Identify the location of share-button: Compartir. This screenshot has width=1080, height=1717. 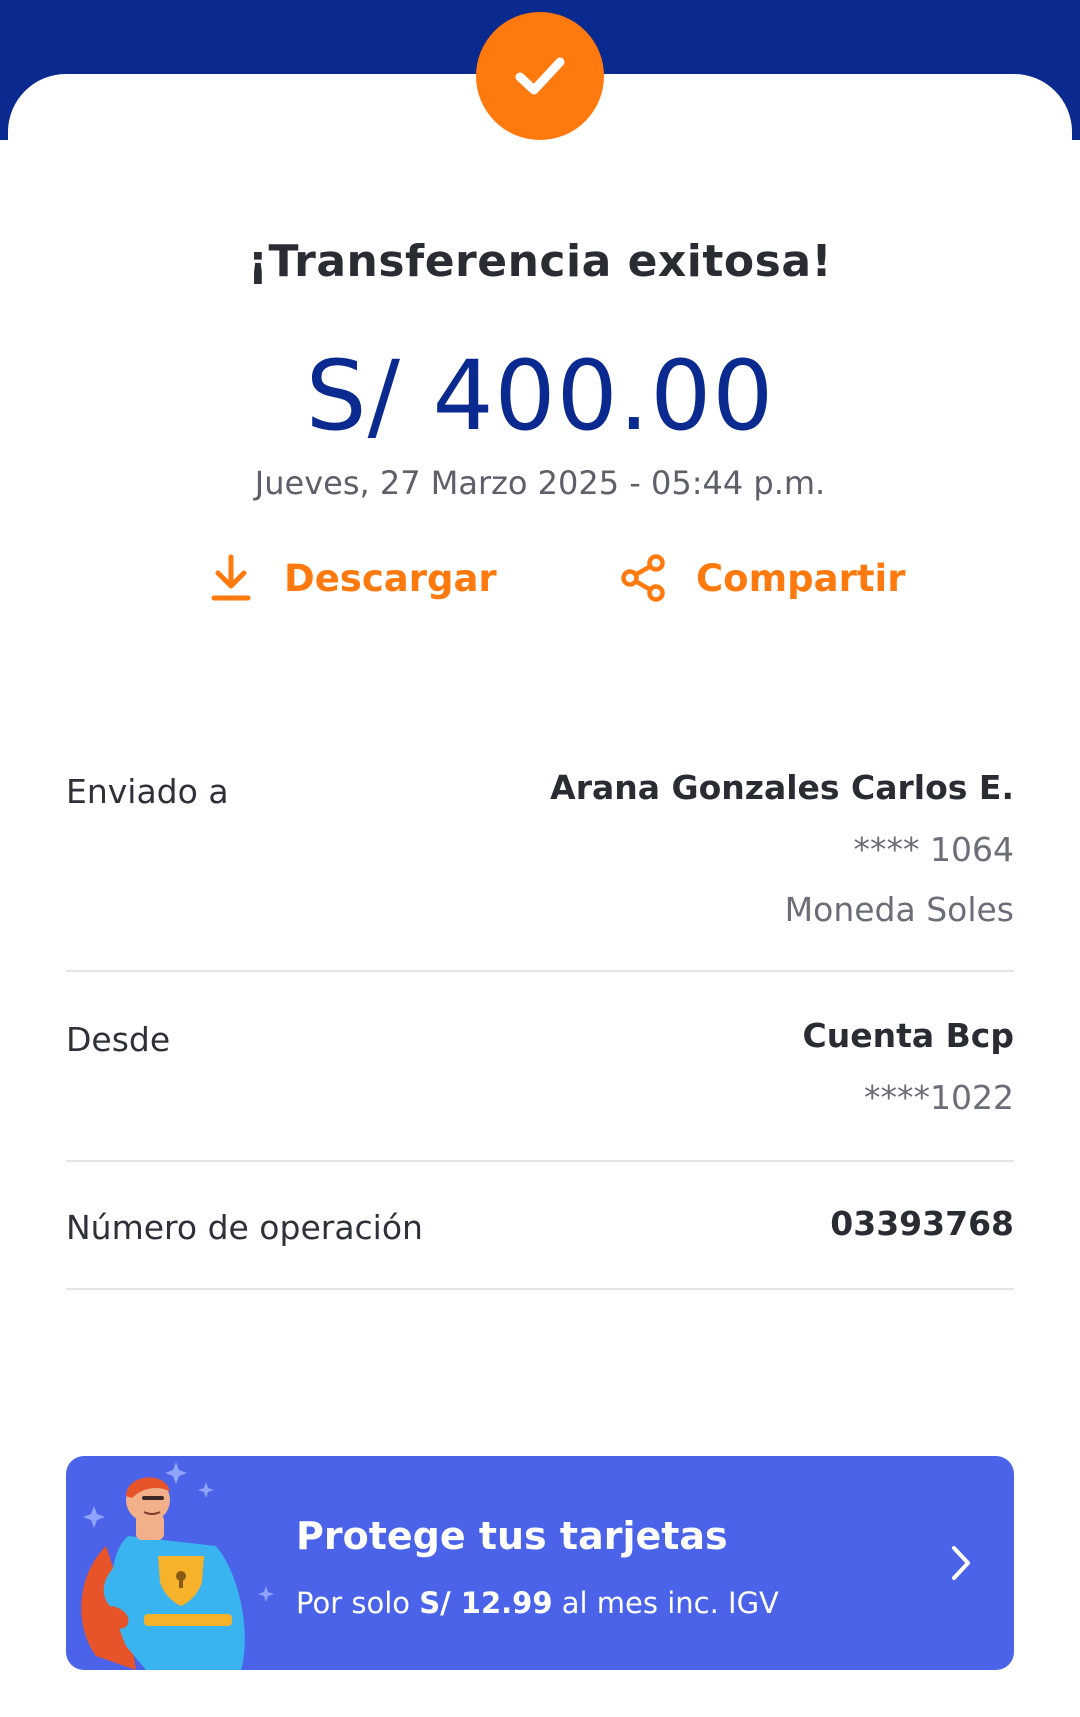
(760, 578).